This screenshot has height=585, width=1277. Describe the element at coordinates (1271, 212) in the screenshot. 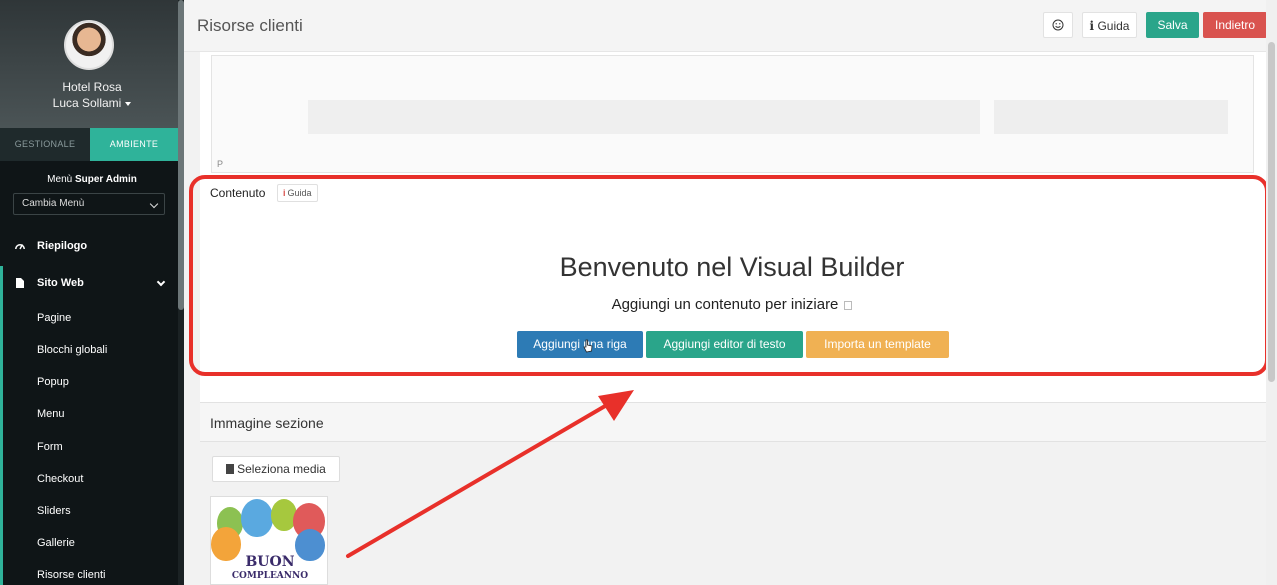

I see `main-scrollbar-thumb` at that location.